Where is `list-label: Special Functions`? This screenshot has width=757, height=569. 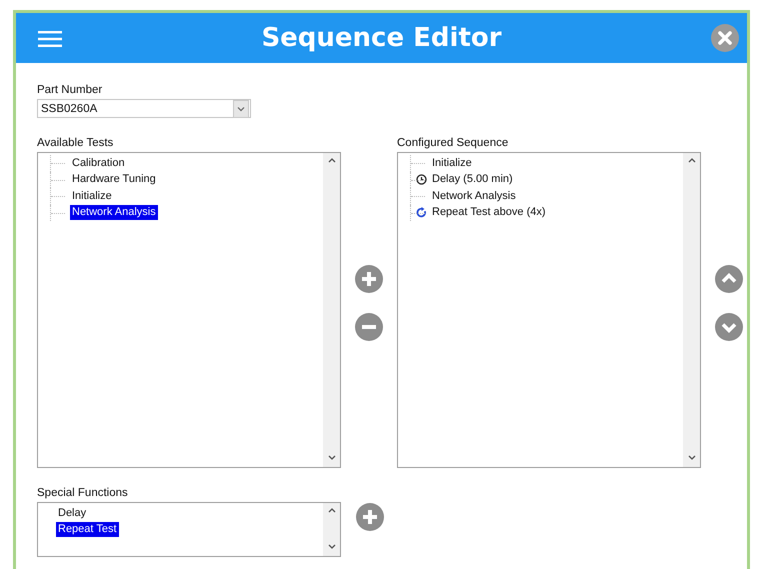 list-label: Special Functions is located at coordinates (83, 493).